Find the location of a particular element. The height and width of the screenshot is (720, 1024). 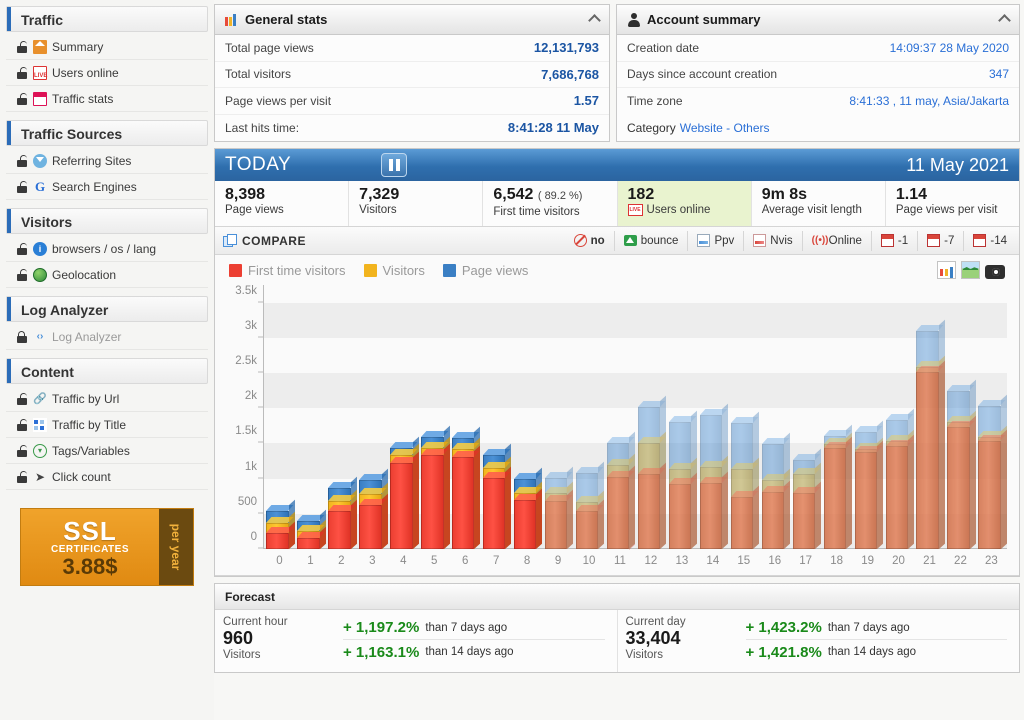

bounce-icon is located at coordinates (630, 240).